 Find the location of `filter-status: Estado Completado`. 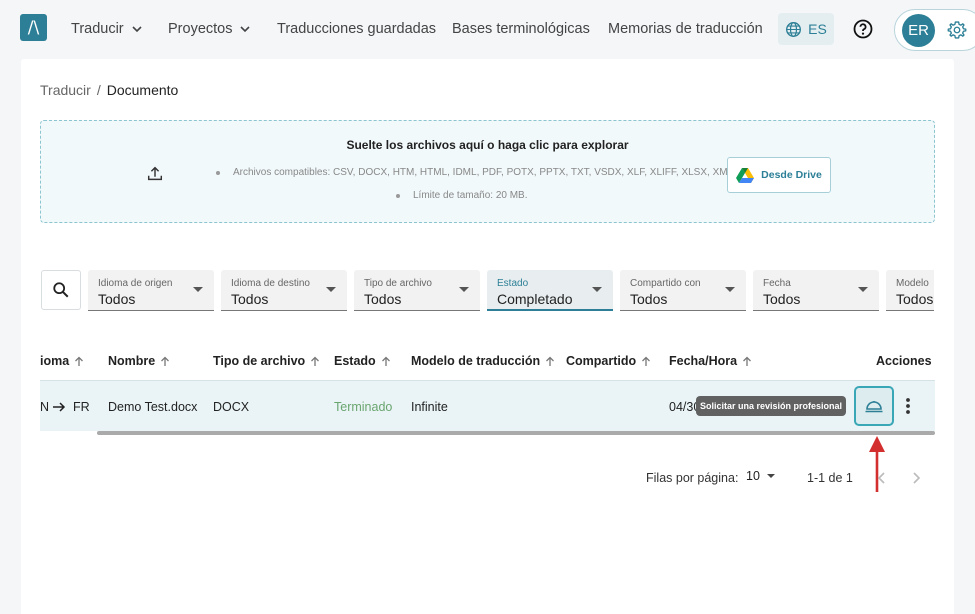

filter-status: Estado Completado is located at coordinates (550, 290).